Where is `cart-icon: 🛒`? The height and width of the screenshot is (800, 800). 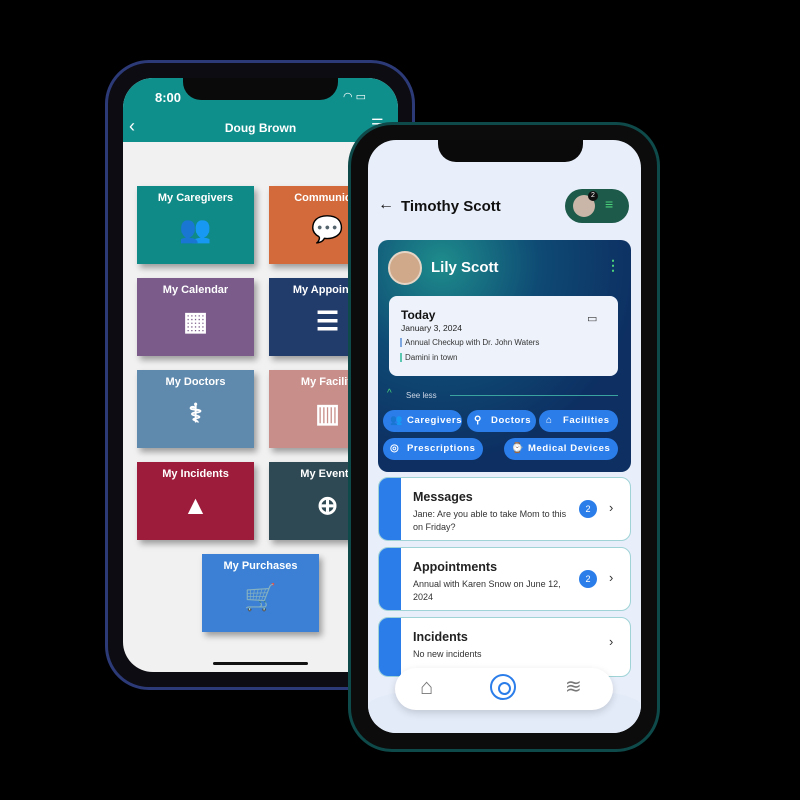 cart-icon: 🛒 is located at coordinates (260, 597).